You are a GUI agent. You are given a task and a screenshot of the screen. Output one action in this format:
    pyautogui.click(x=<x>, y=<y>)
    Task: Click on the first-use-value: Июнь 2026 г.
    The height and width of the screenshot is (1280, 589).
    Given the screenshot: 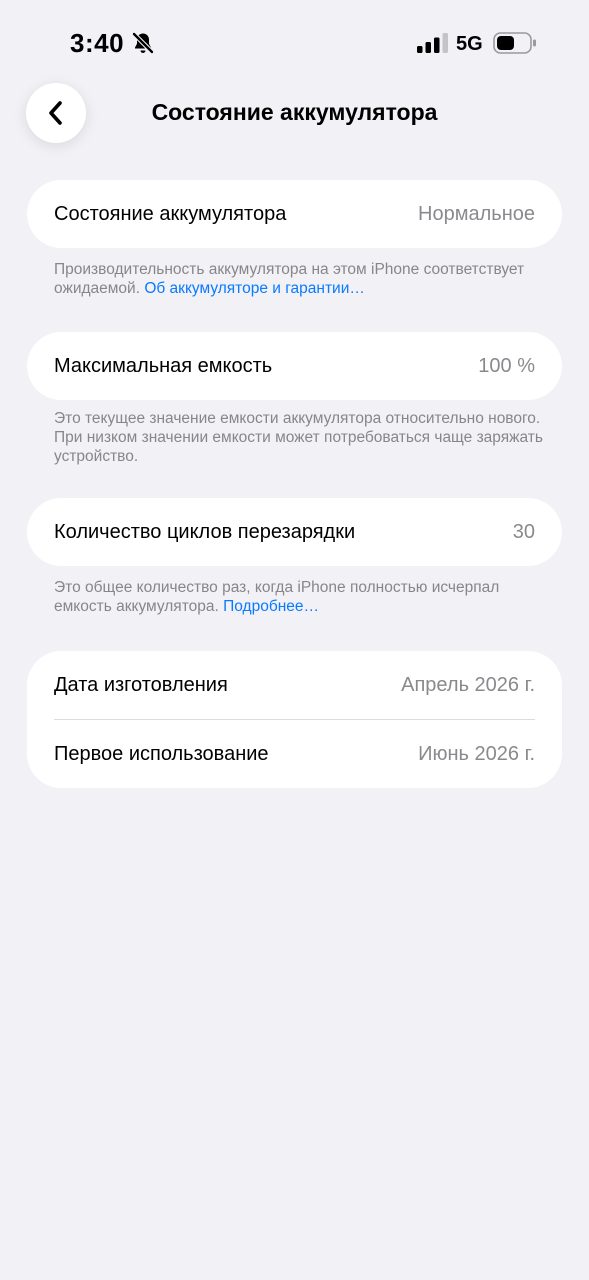 What is the action you would take?
    pyautogui.click(x=476, y=753)
    